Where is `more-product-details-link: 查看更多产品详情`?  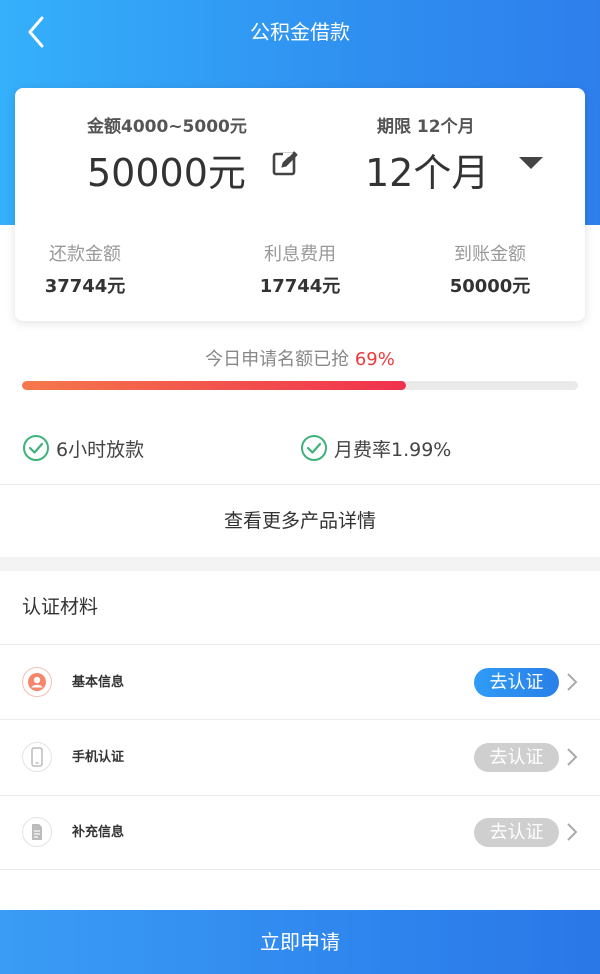
more-product-details-link: 查看更多产品详情 is located at coordinates (300, 521).